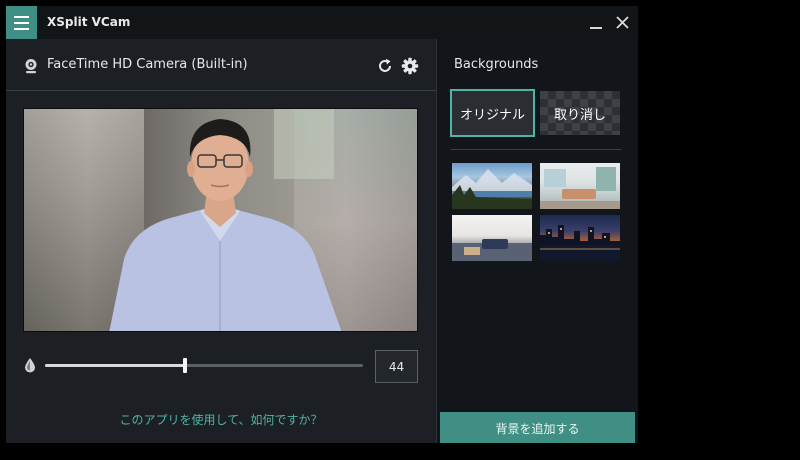 The width and height of the screenshot is (800, 460). Describe the element at coordinates (31, 66) in the screenshot. I see `webcam-icon` at that location.